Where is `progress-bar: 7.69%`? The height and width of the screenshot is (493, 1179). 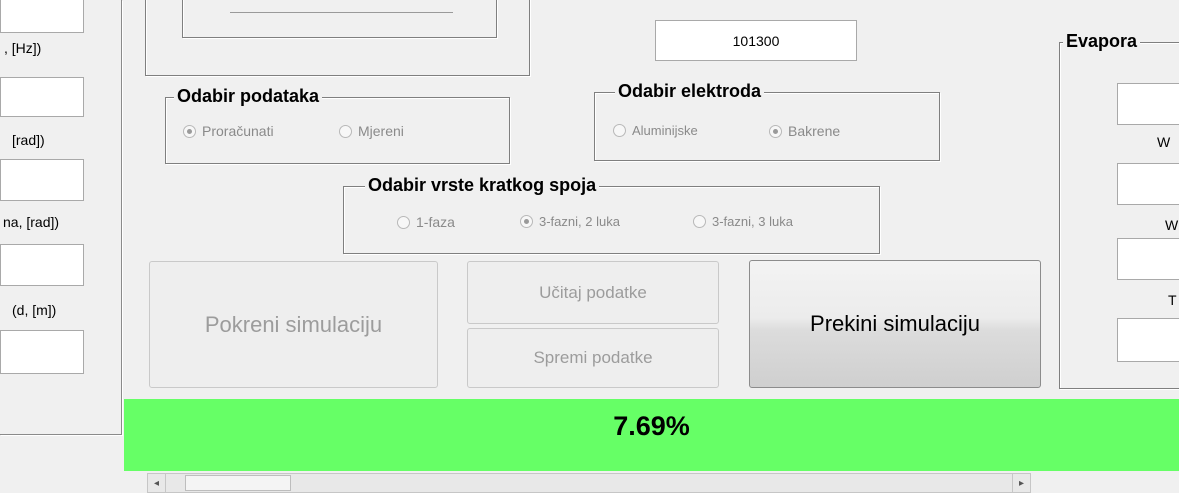
progress-bar: 7.69% is located at coordinates (651, 435).